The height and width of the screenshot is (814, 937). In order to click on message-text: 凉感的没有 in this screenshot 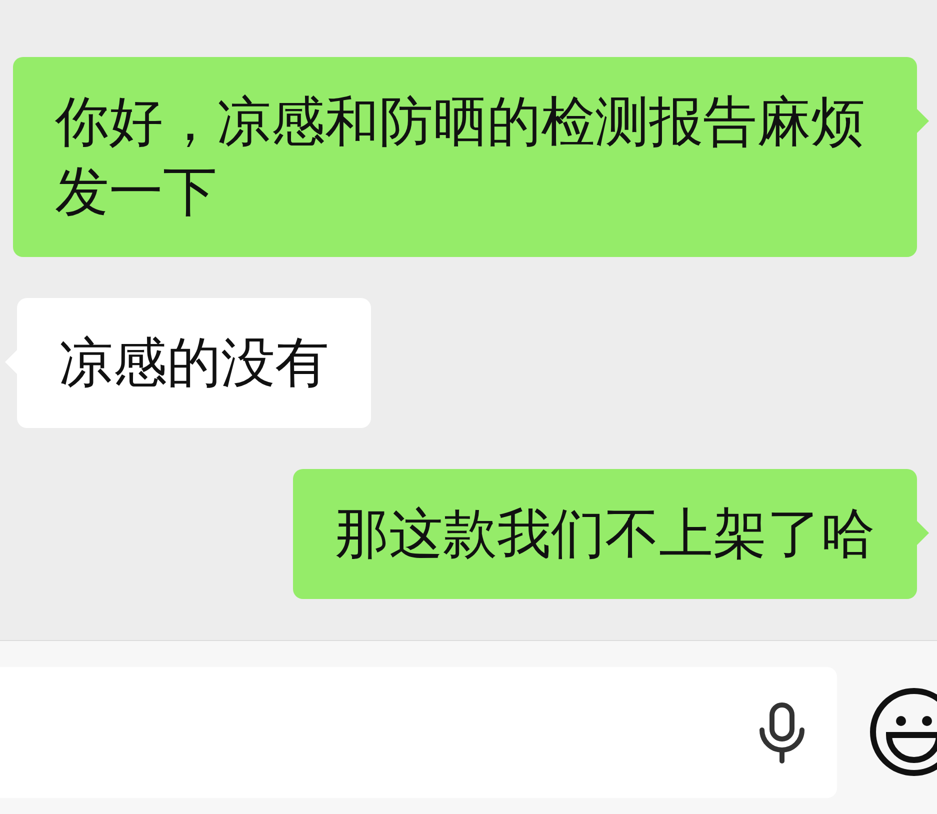, I will do `click(194, 362)`.